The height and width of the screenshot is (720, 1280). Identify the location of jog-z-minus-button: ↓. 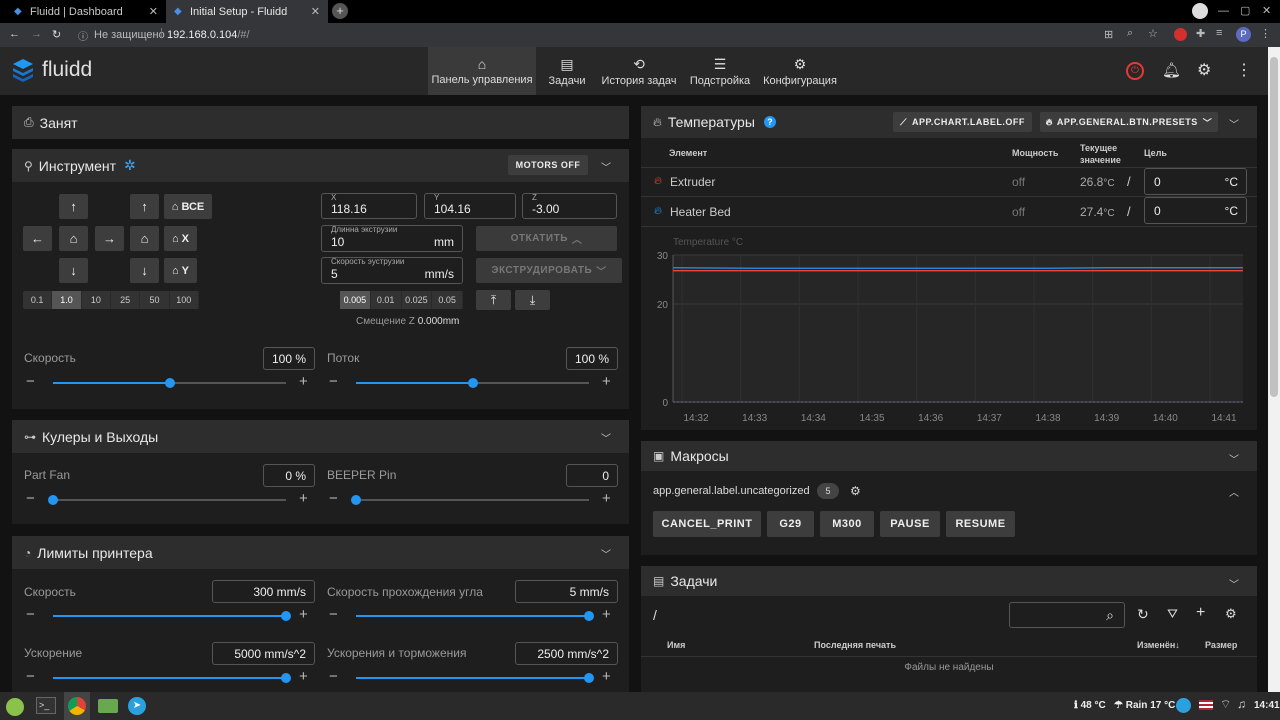
(144, 270).